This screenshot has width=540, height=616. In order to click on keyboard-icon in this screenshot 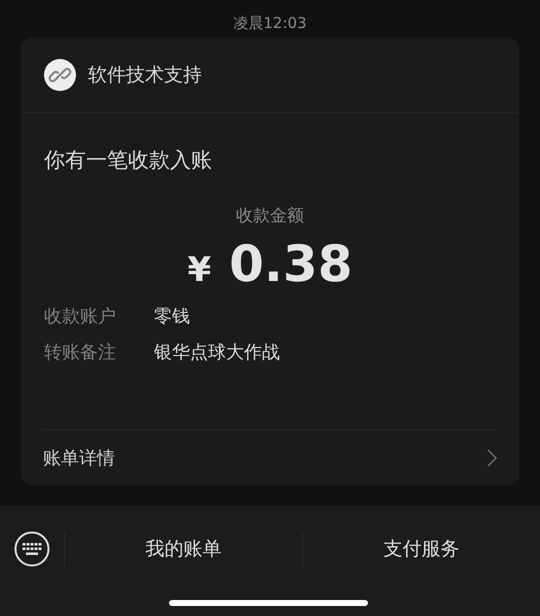, I will do `click(32, 549)`.